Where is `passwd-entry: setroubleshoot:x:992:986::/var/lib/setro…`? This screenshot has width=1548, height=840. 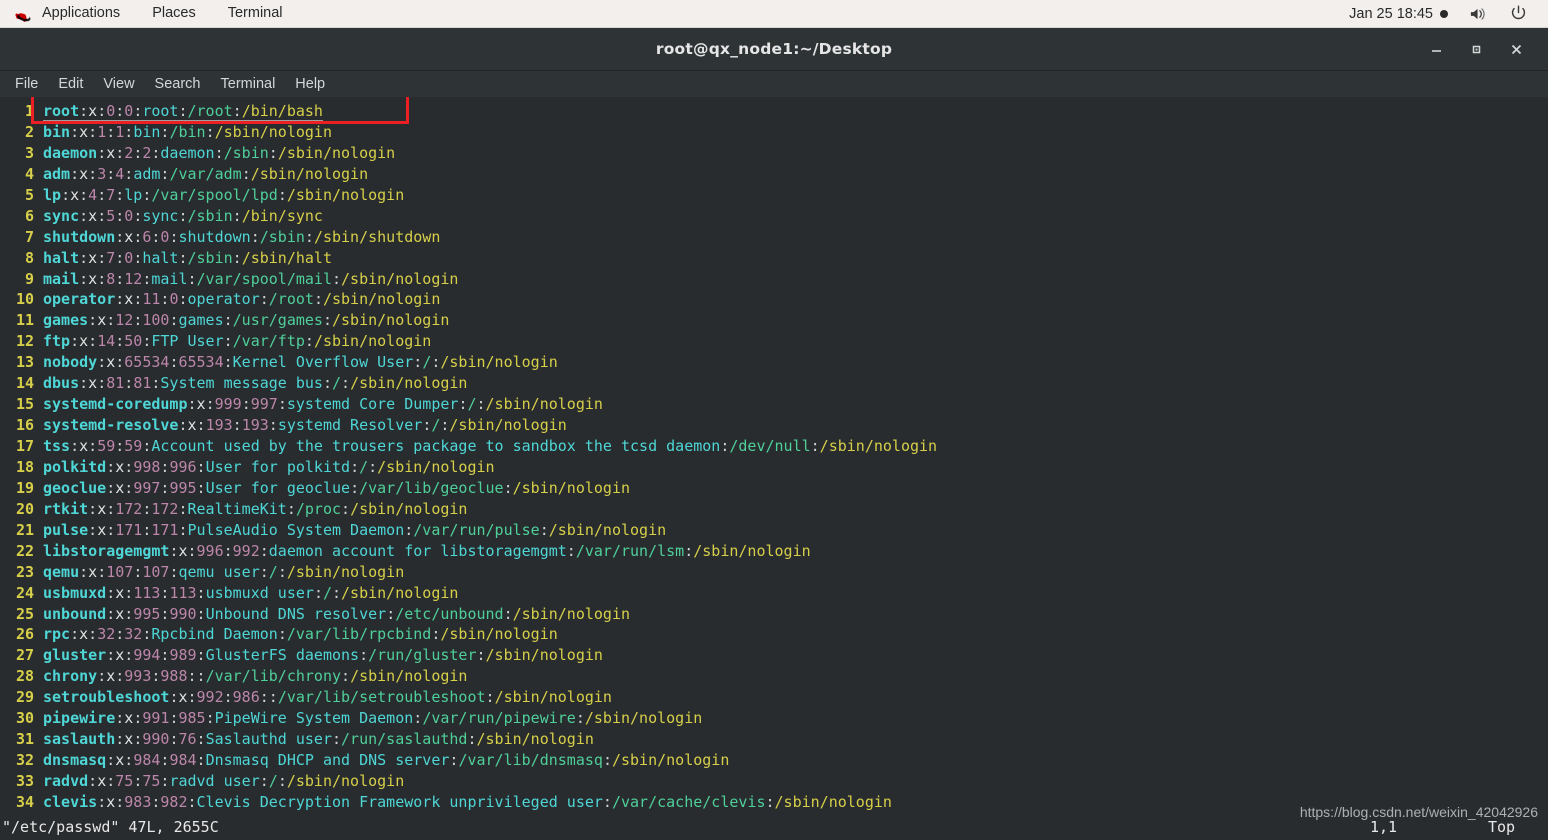 passwd-entry: setroubleshoot:x:992:986::/var/lib/setro… is located at coordinates (327, 697).